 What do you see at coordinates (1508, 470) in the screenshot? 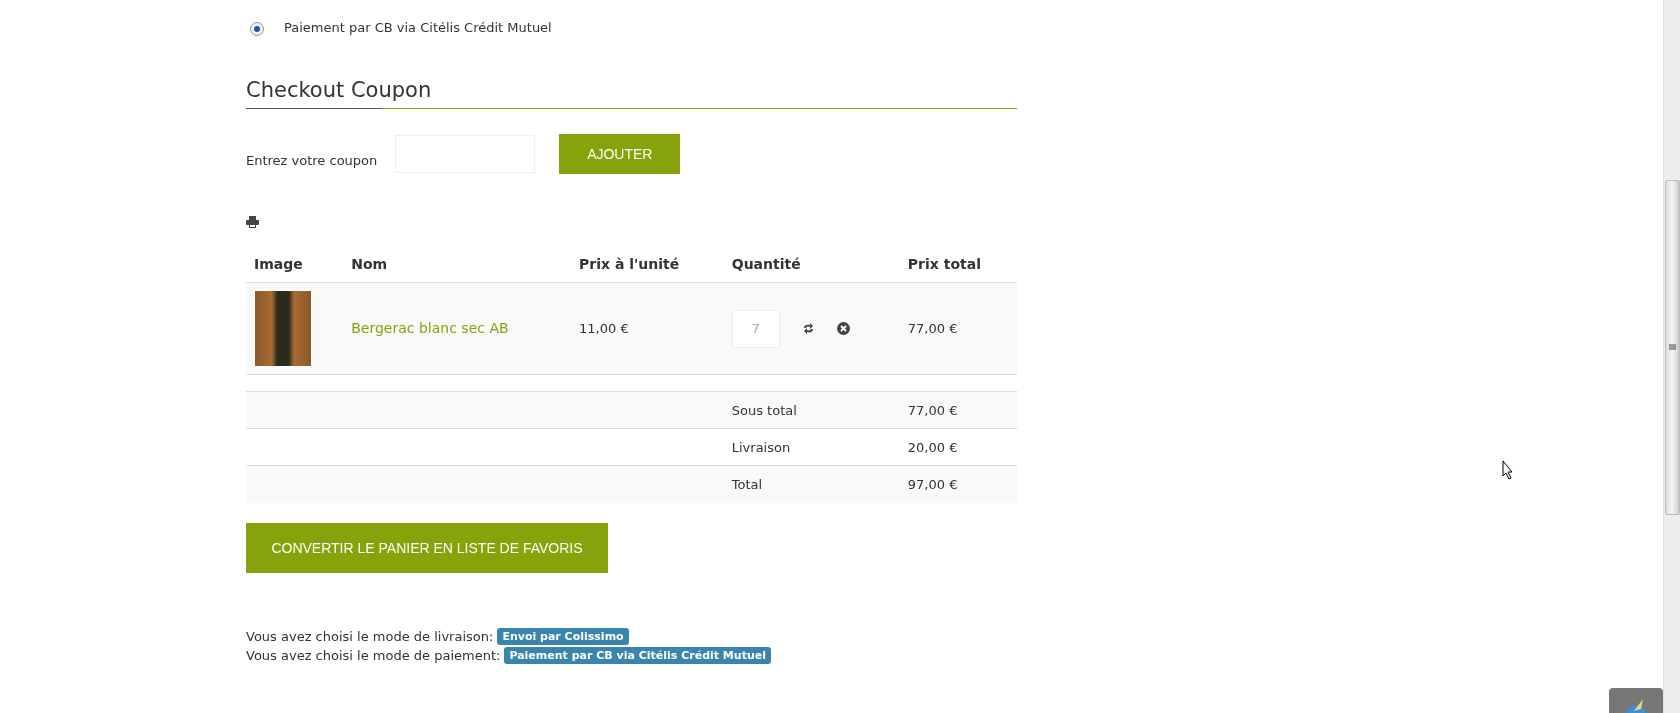
I see `mouse-cursor-icon` at bounding box center [1508, 470].